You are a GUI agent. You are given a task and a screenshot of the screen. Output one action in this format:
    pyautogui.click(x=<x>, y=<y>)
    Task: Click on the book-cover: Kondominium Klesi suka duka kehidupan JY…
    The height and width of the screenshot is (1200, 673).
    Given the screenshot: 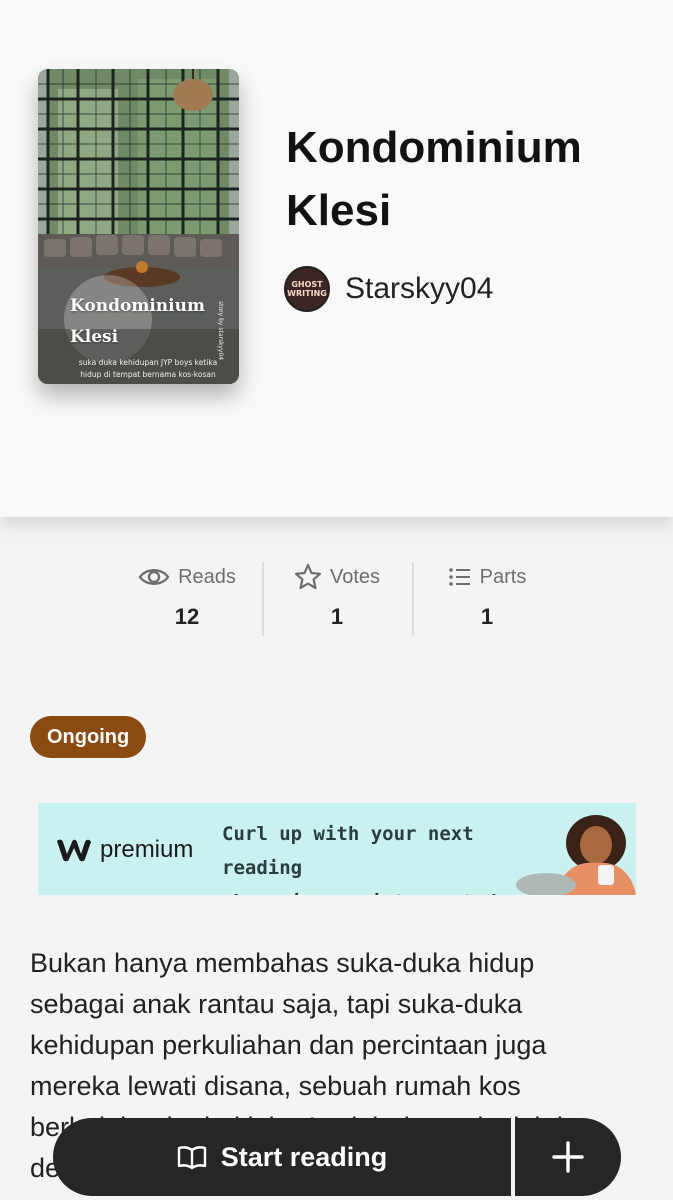 What is the action you would take?
    pyautogui.click(x=138, y=226)
    